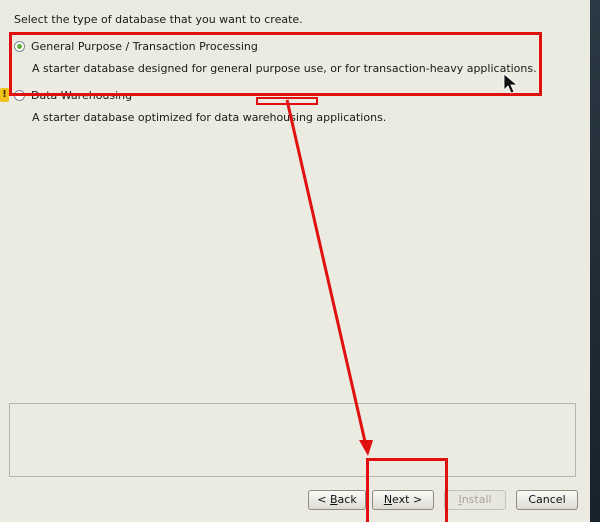  Describe the element at coordinates (326, 273) in the screenshot. I see `annotation-arrow-line` at that location.